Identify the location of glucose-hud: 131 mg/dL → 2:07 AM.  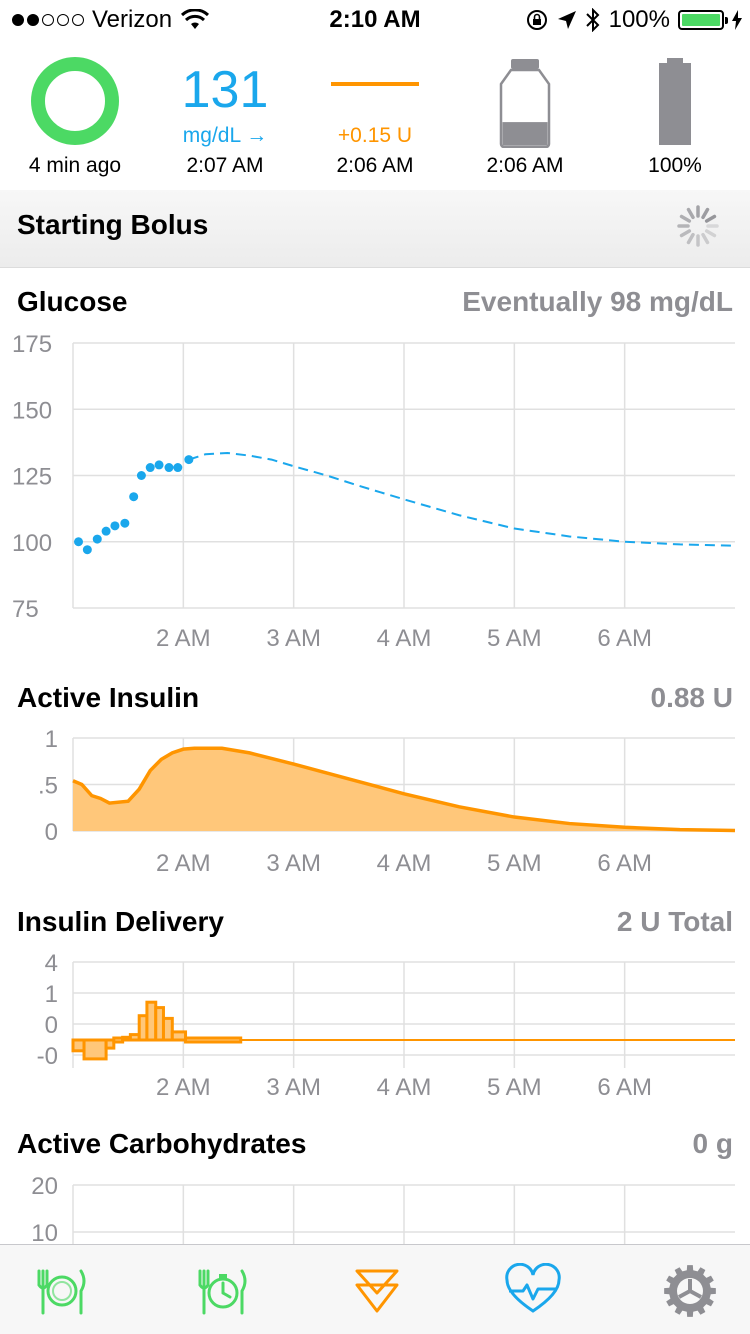
(225, 115).